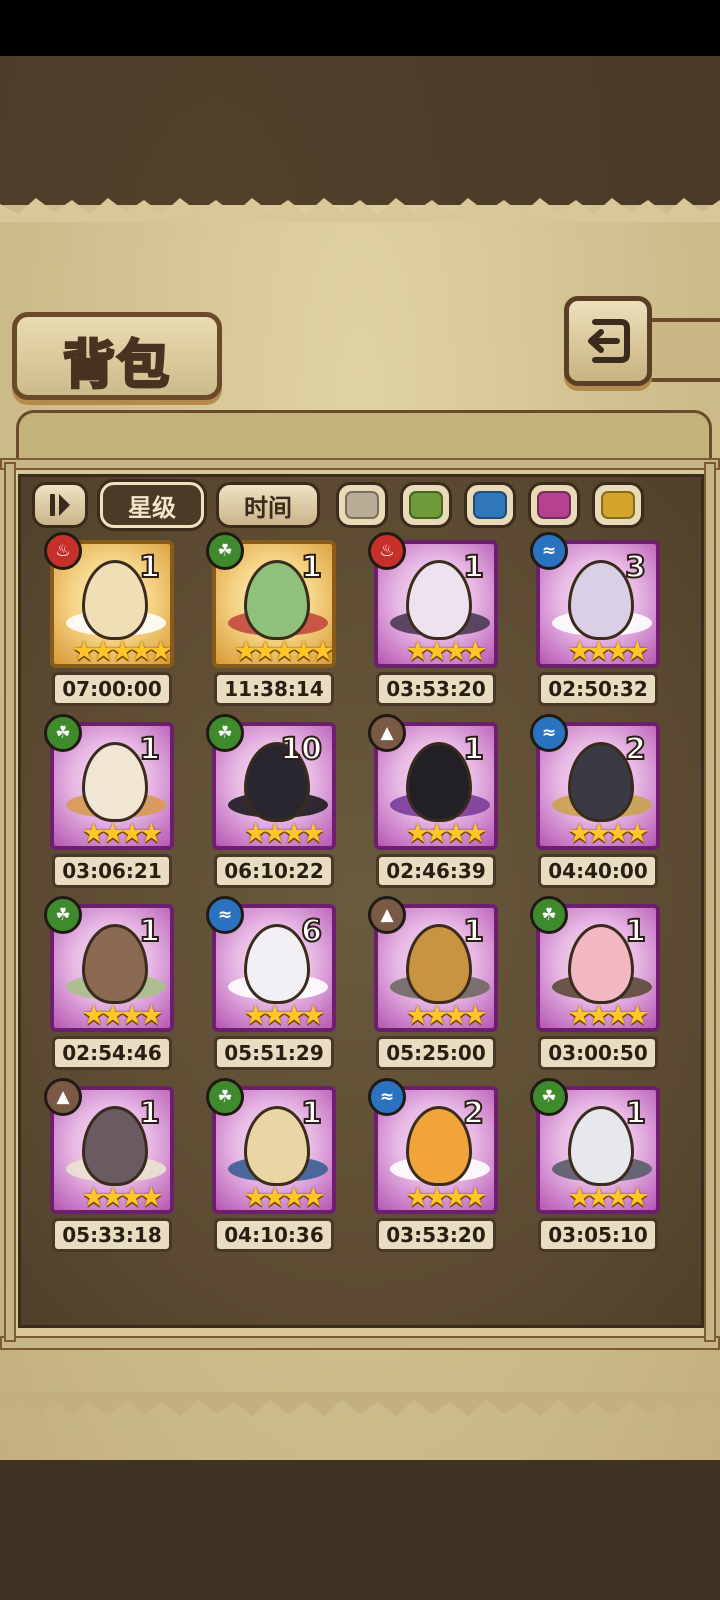  What do you see at coordinates (268, 507) in the screenshot?
I see `sort-by-time-label: 时间` at bounding box center [268, 507].